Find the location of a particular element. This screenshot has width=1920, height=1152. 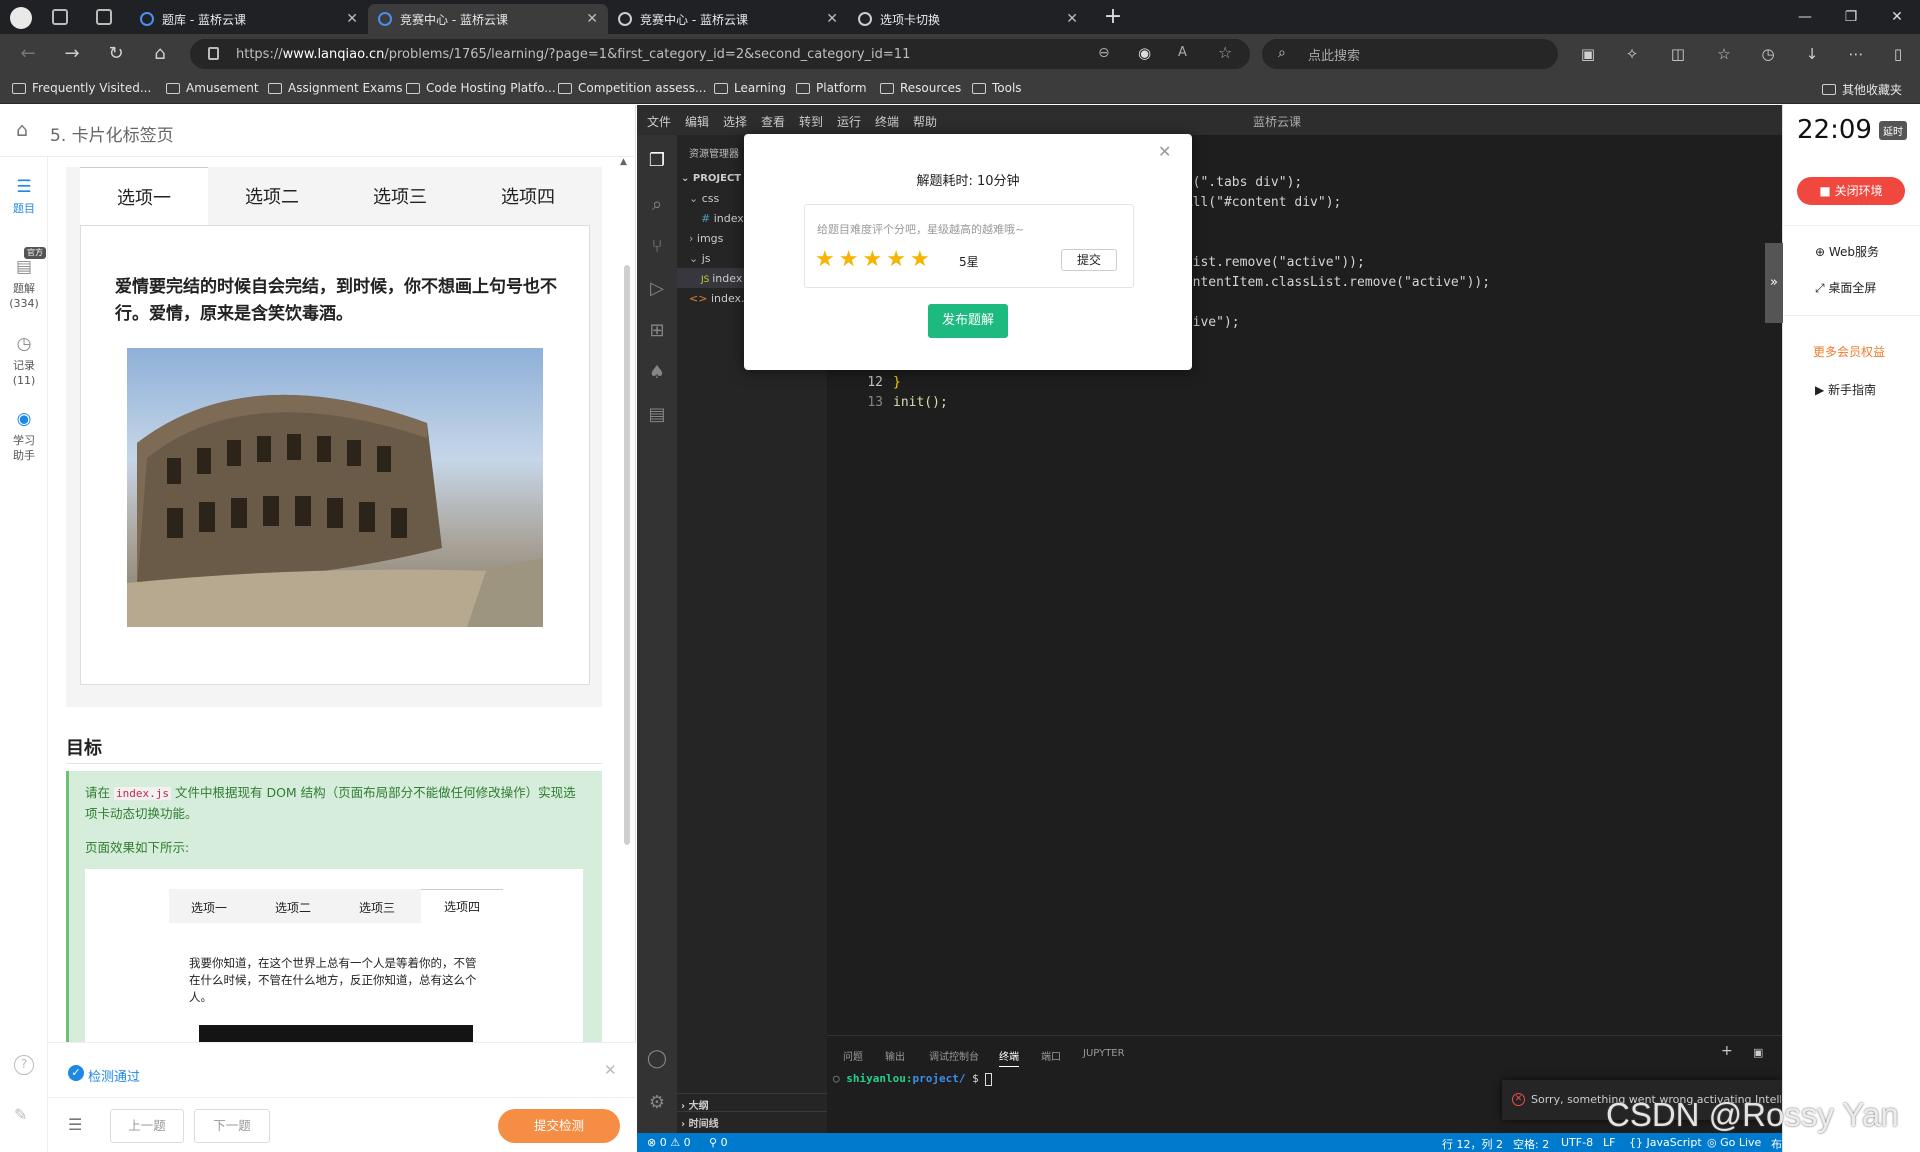

status-language: {} JavaScript is located at coordinates (1665, 1142).